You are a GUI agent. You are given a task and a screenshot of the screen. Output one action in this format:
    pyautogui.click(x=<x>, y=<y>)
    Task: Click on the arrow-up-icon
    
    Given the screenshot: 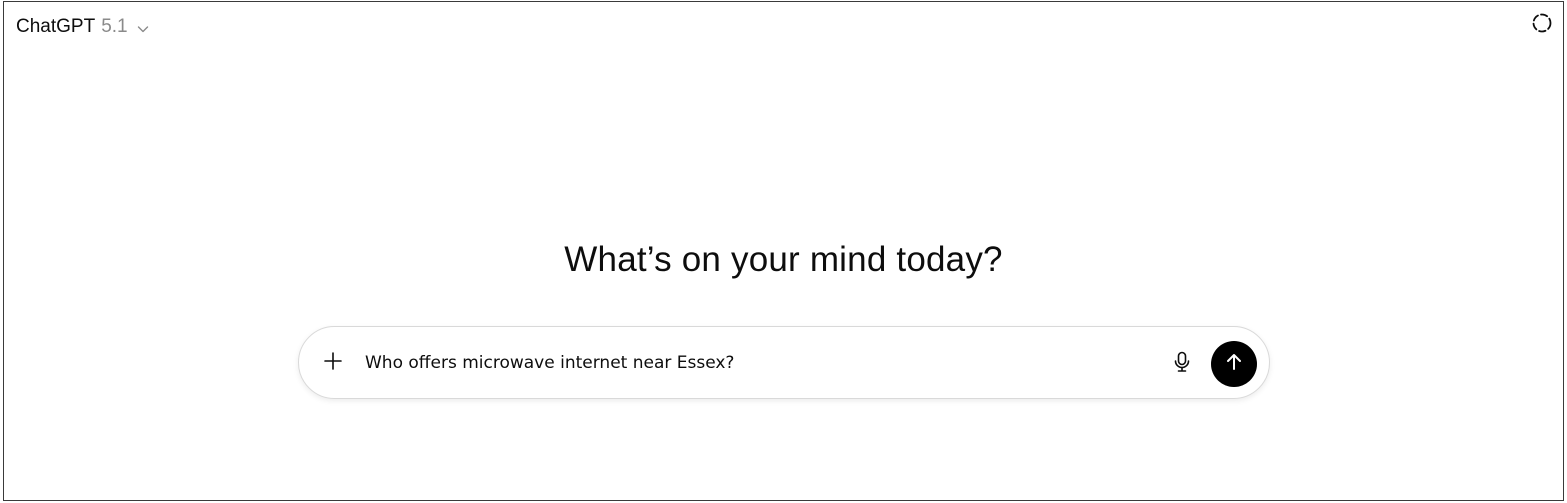 What is the action you would take?
    pyautogui.click(x=1234, y=364)
    